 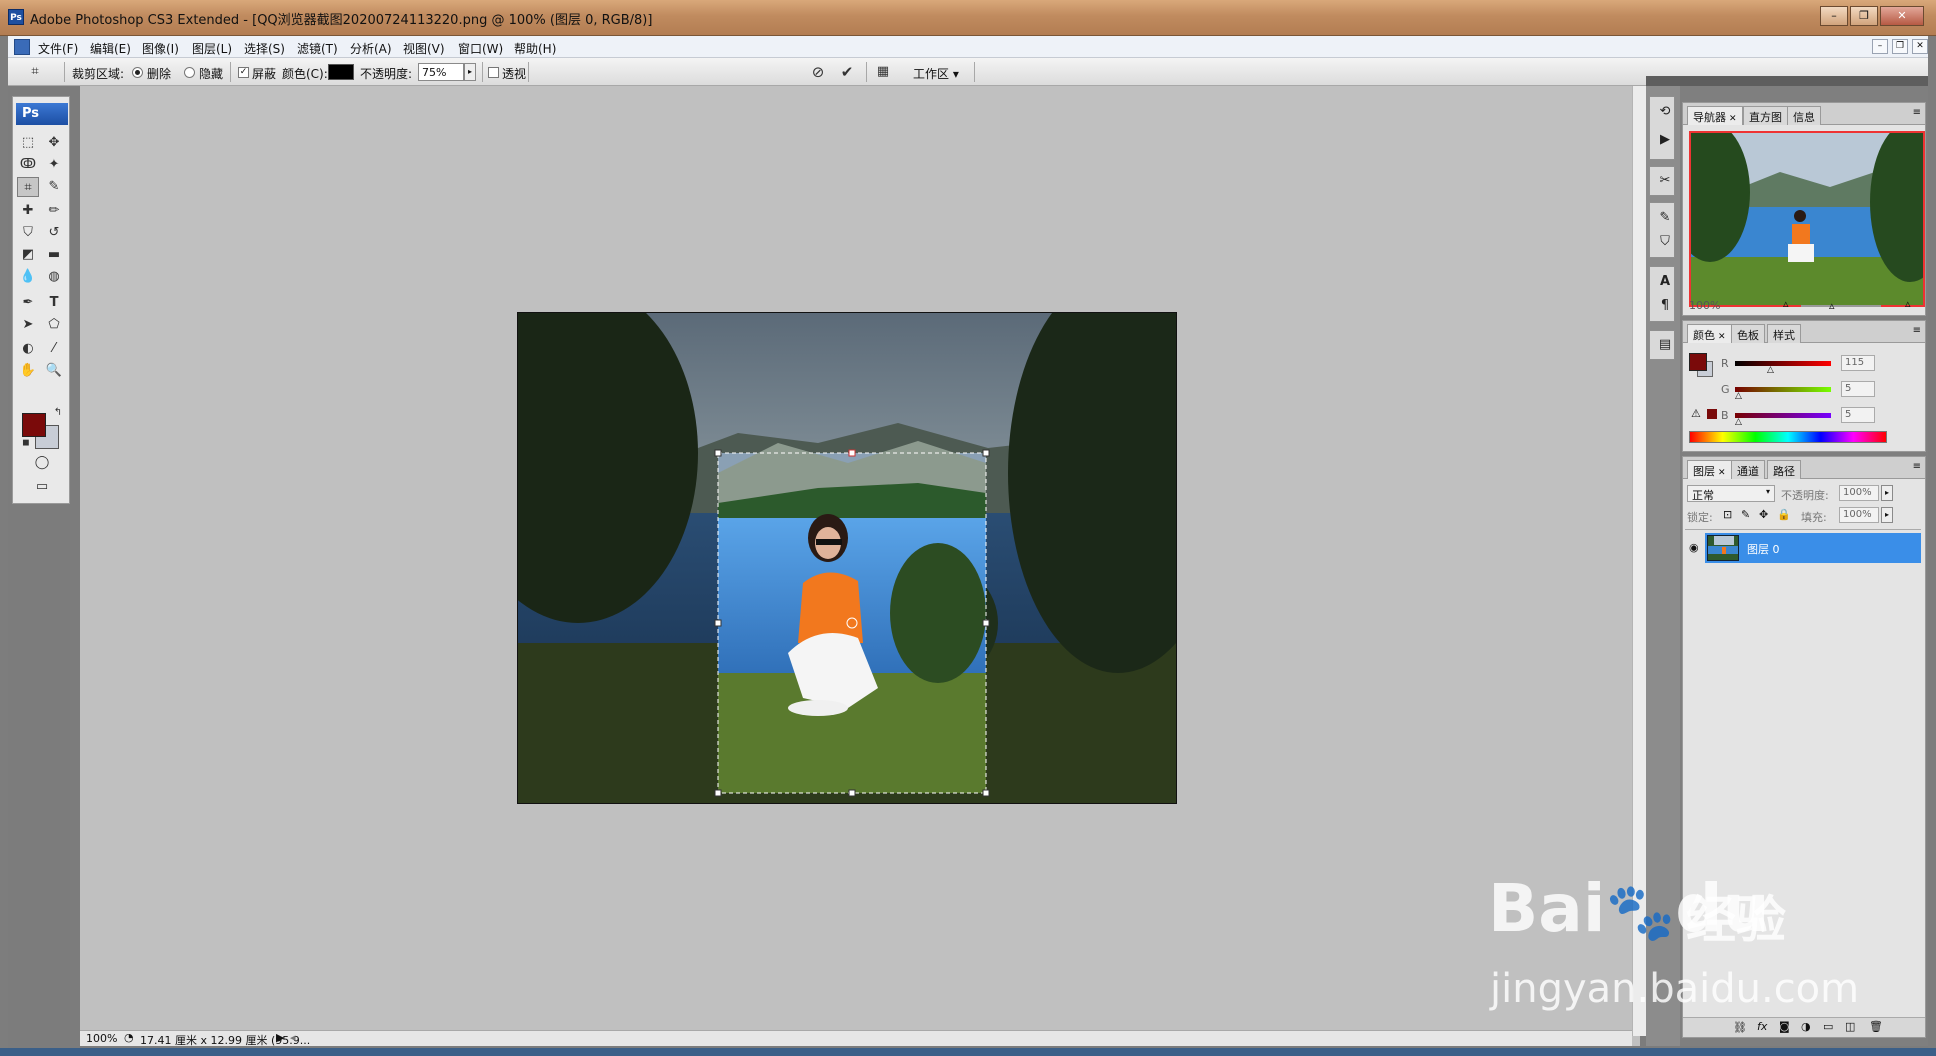 What do you see at coordinates (1858, 389) in the screenshot?
I see `g-value-field: 5` at bounding box center [1858, 389].